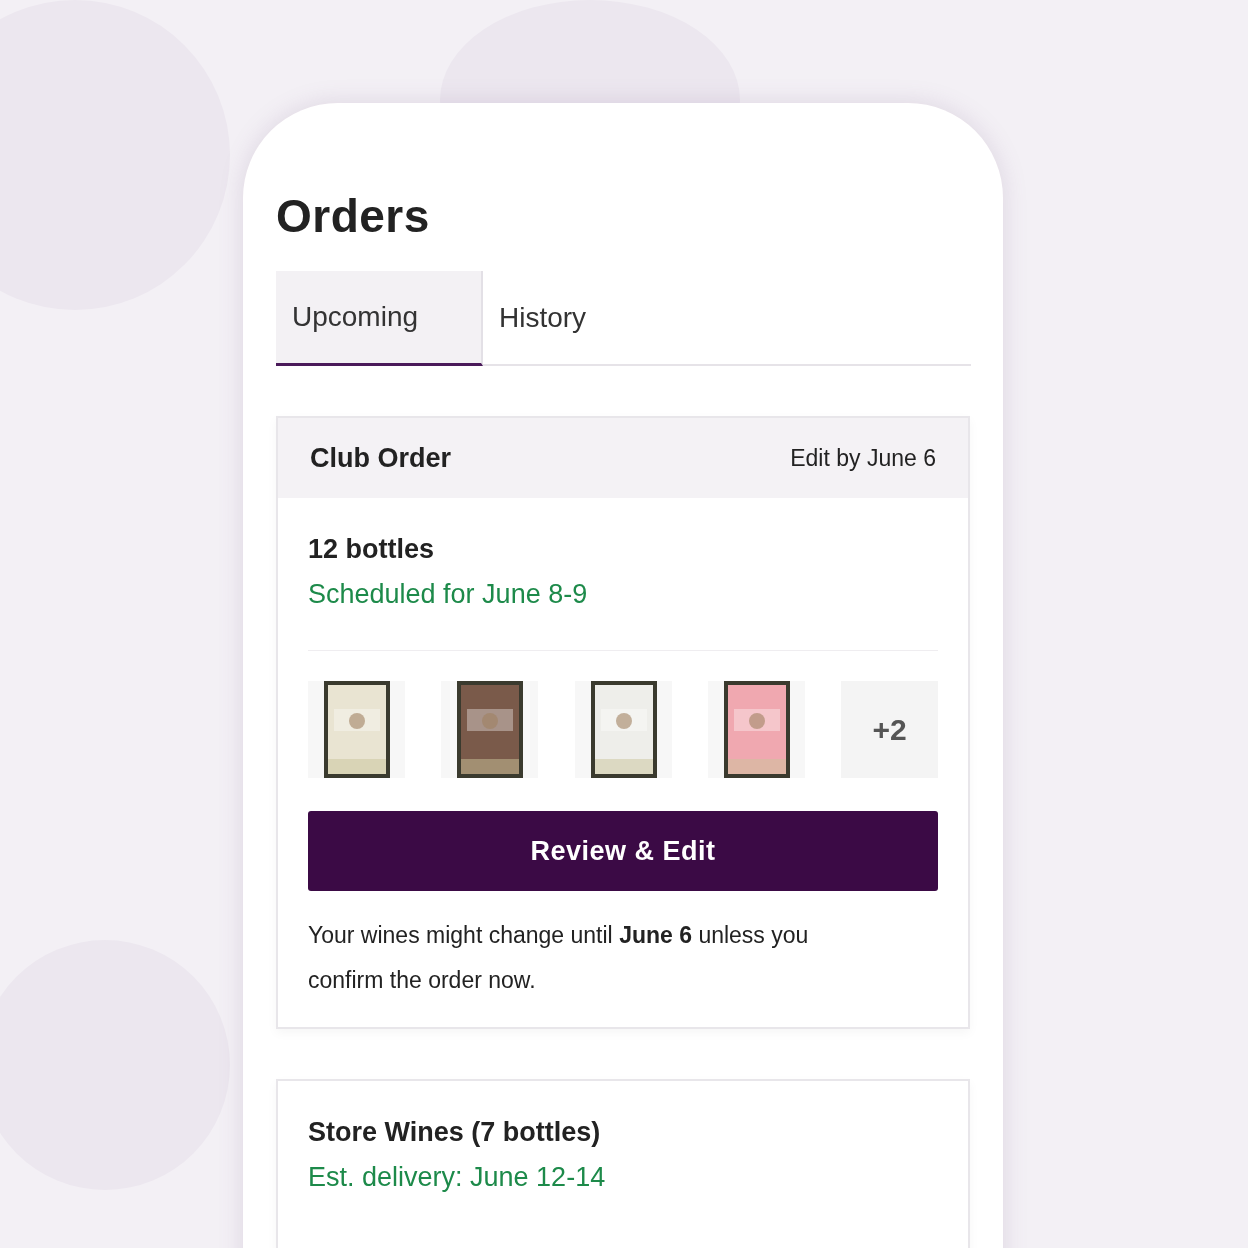 This screenshot has width=1248, height=1248. I want to click on more-count: +2, so click(889, 729).